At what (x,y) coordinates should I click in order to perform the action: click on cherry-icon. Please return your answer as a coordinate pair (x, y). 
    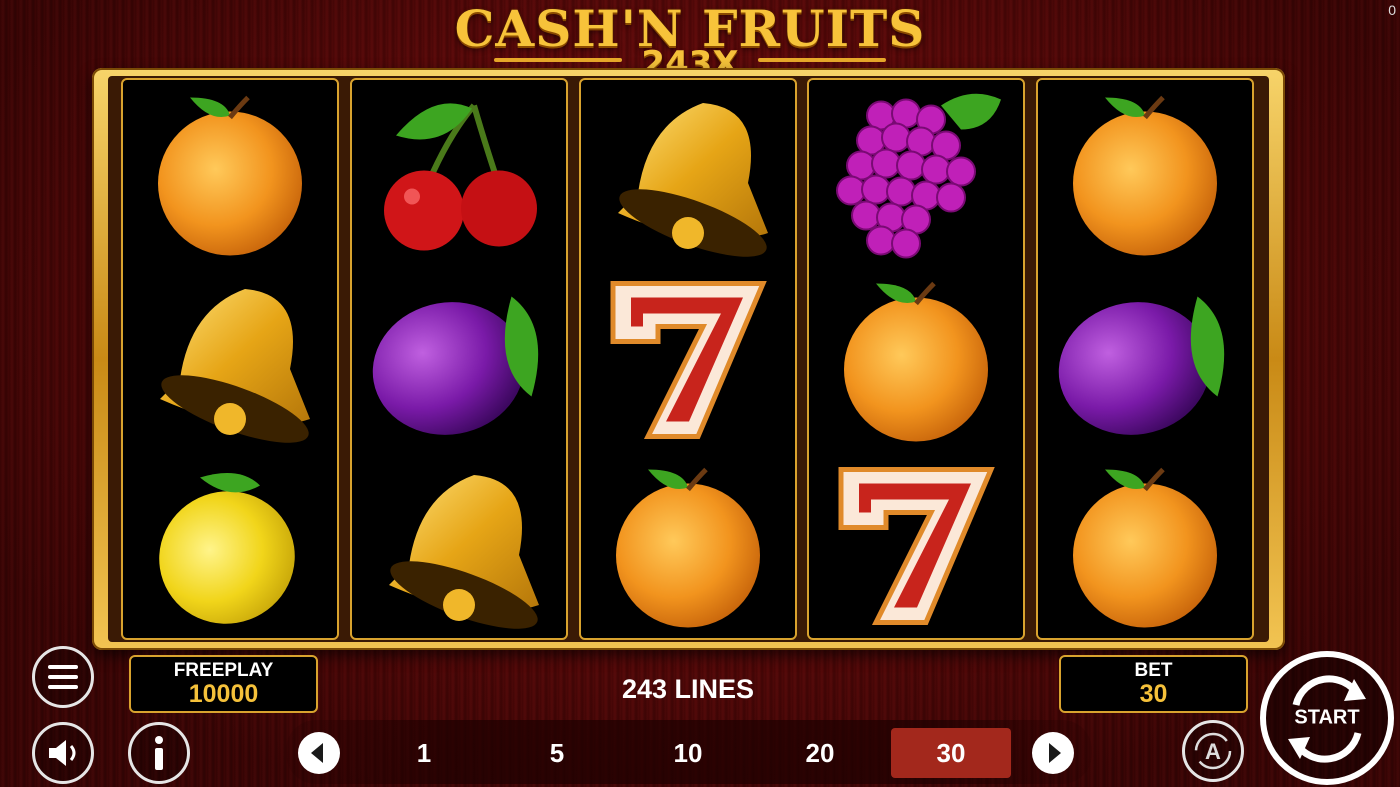
    Looking at the image, I should click on (459, 173).